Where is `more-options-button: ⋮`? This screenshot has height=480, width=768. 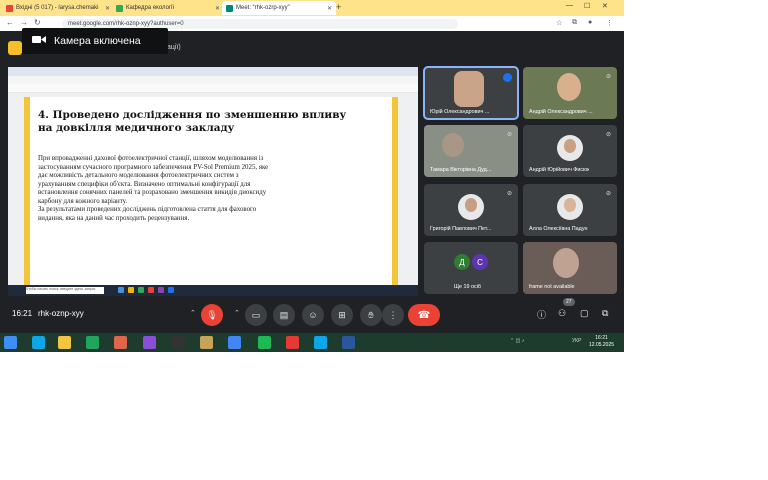 more-options-button: ⋮ is located at coordinates (393, 315).